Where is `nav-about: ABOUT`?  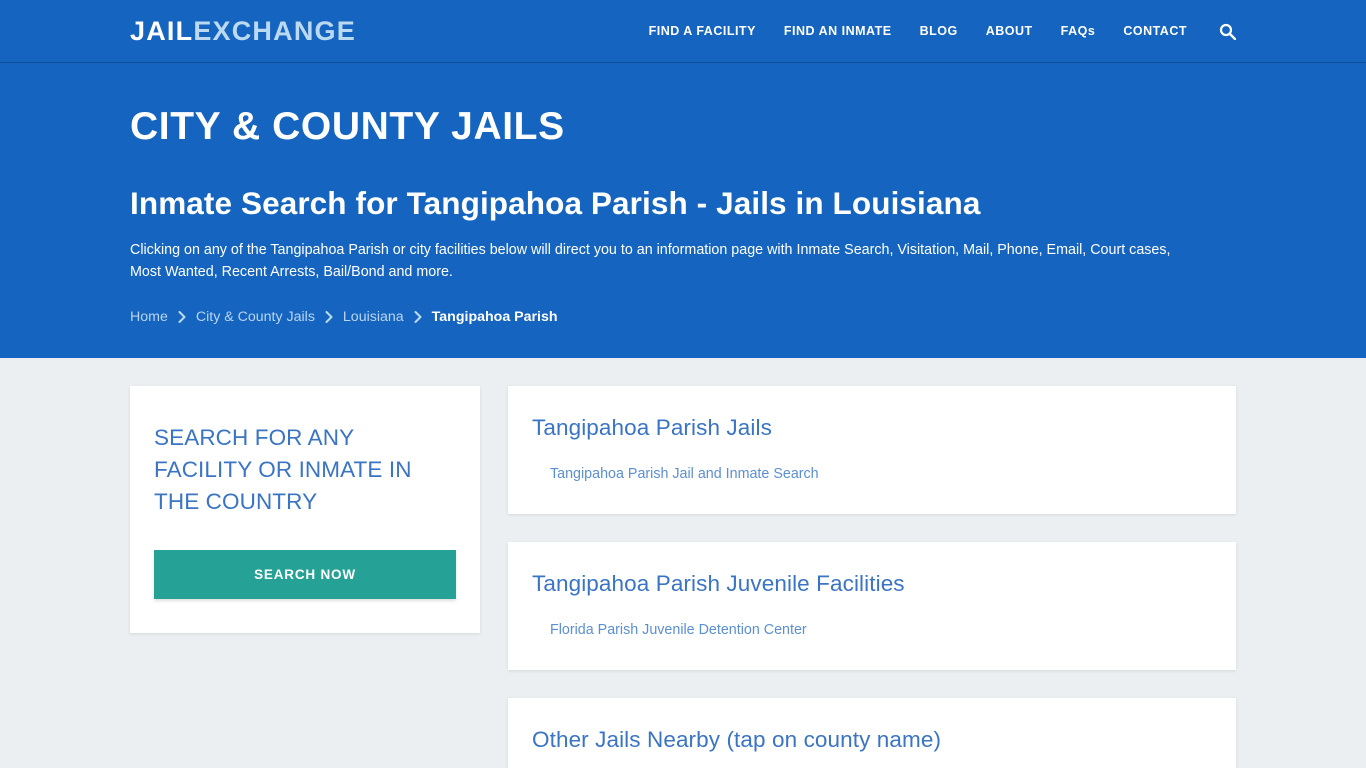
nav-about: ABOUT is located at coordinates (1009, 31).